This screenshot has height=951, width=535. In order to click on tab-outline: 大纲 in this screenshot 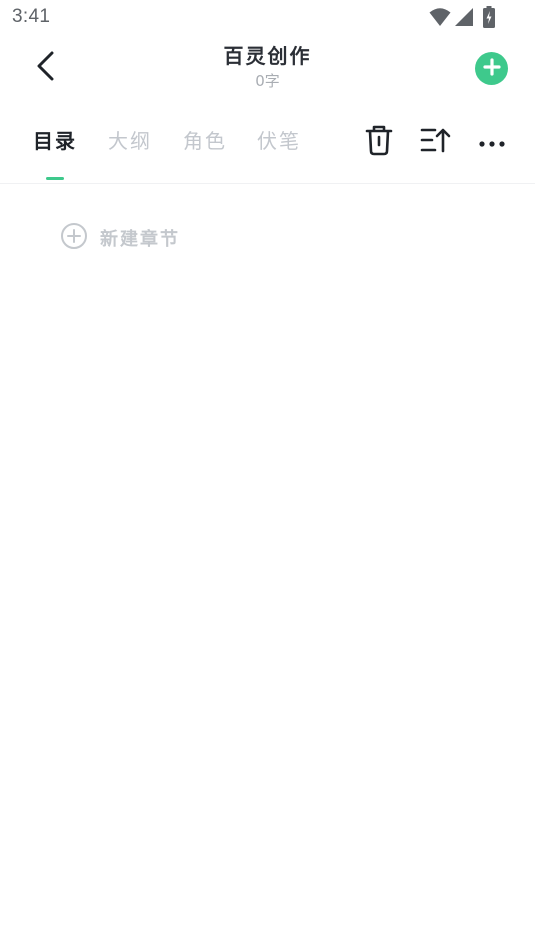, I will do `click(130, 141)`.